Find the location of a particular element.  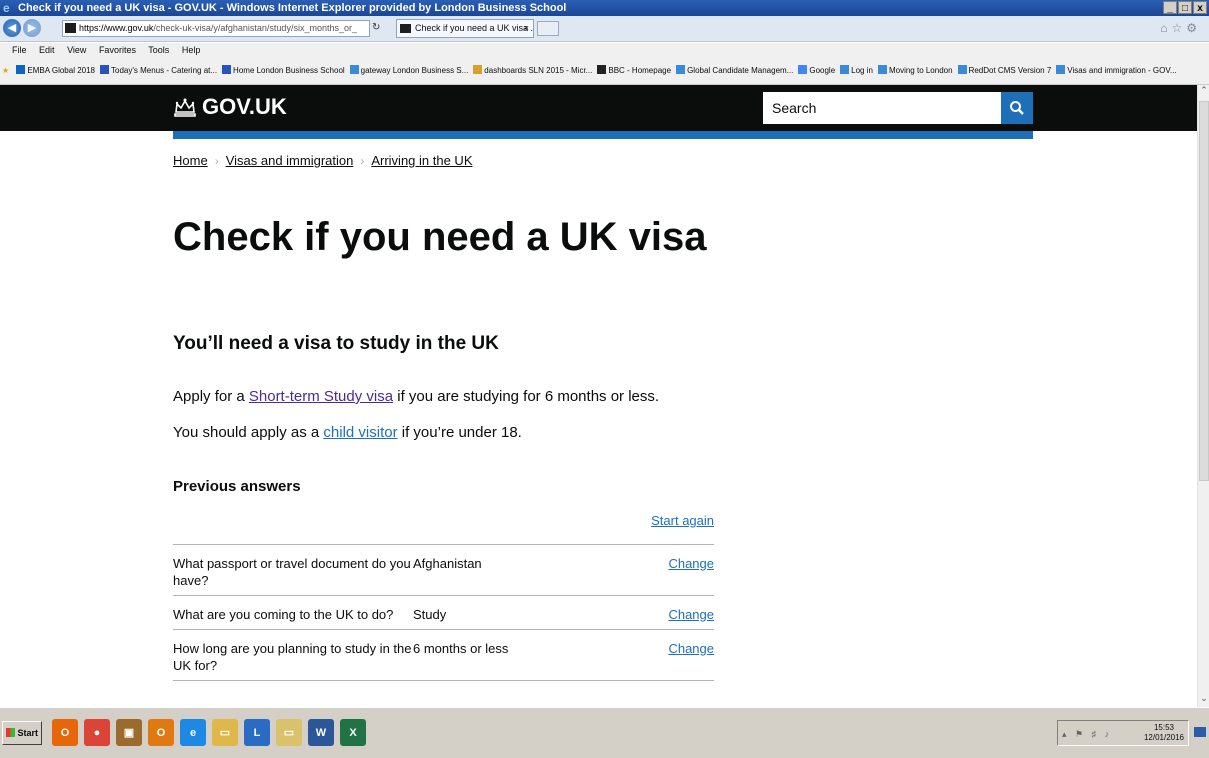

menu-help: Help is located at coordinates (191, 50).